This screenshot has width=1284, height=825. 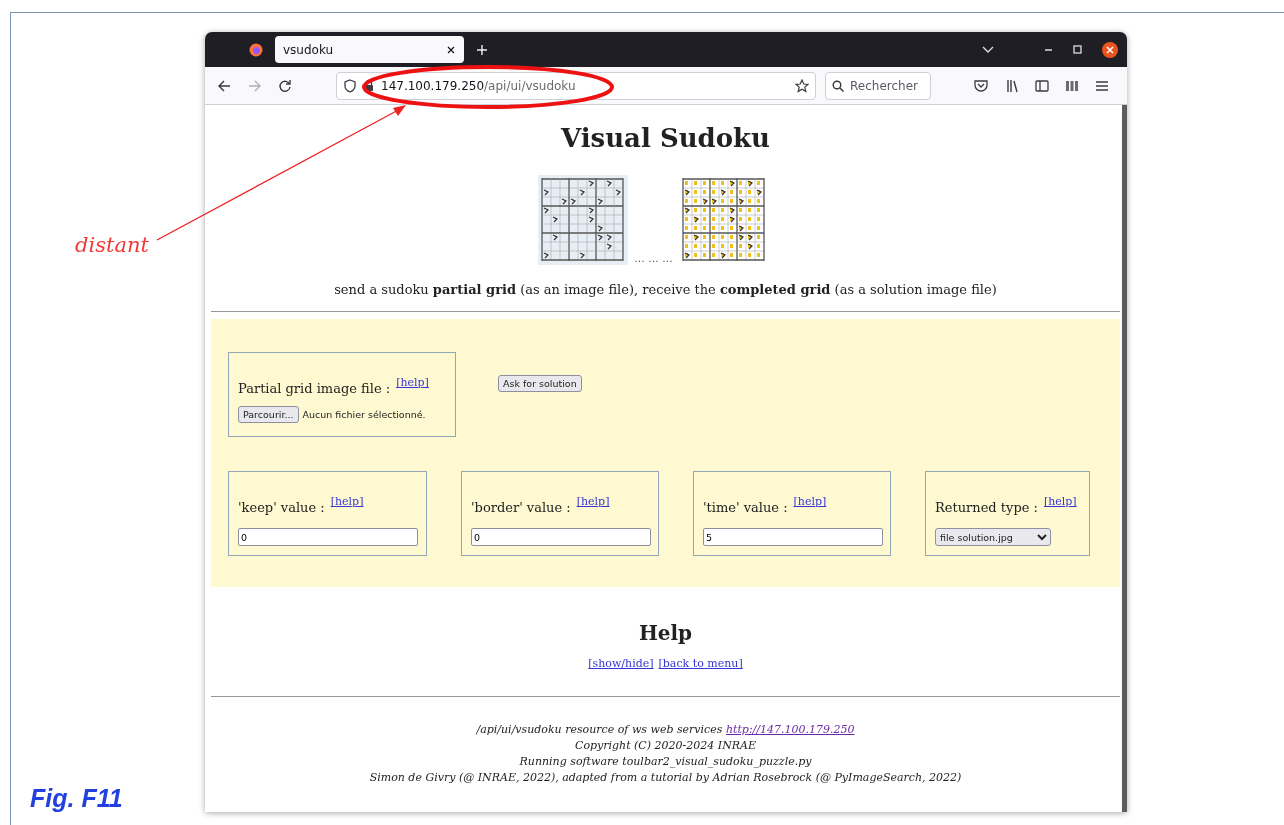 I want to click on close-icon, so click(x=451, y=49).